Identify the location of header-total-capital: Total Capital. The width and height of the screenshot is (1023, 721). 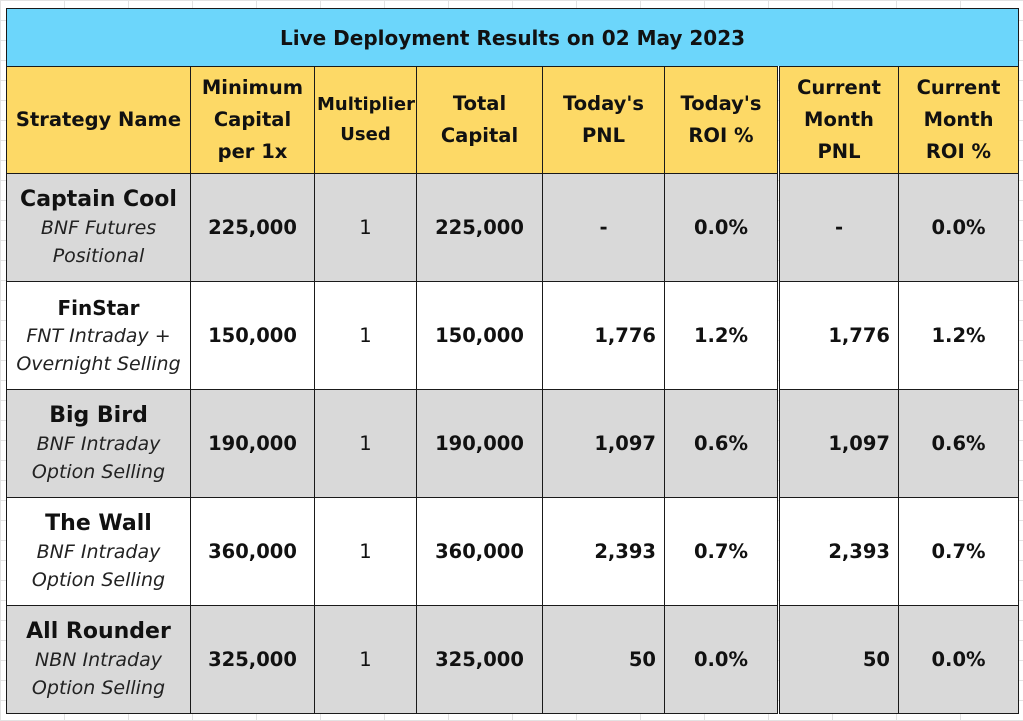
(479, 120).